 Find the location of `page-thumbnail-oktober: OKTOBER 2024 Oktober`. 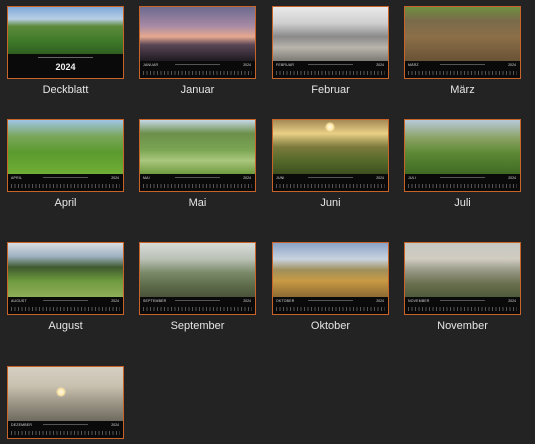

page-thumbnail-oktober: OKTOBER 2024 Oktober is located at coordinates (330, 287).